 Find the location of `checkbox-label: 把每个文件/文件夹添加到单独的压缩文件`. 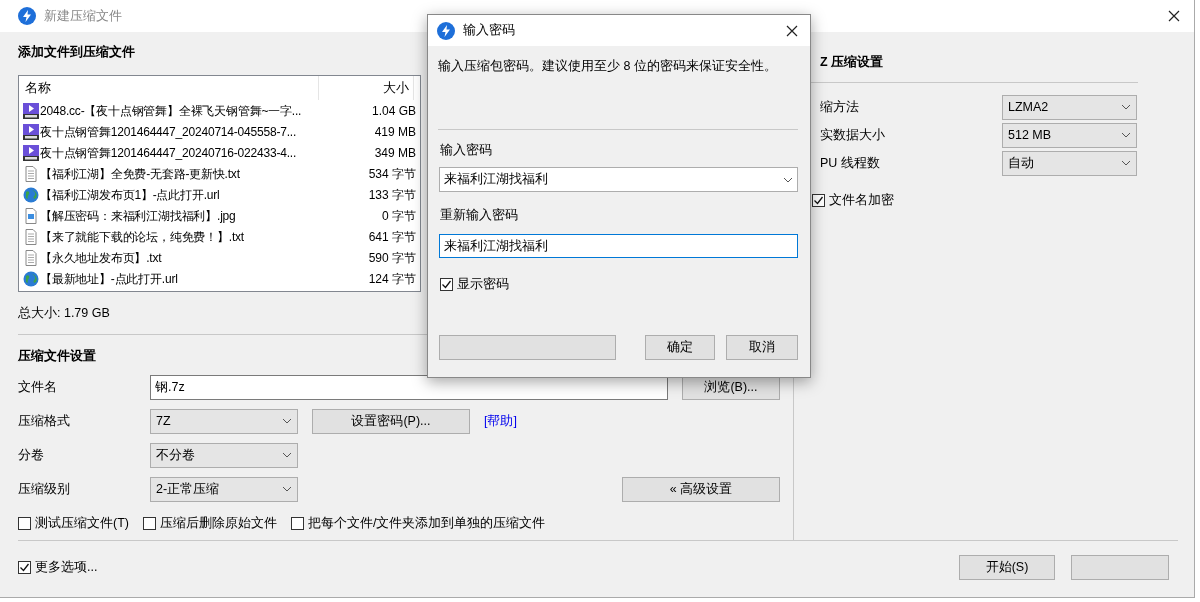

checkbox-label: 把每个文件/文件夹添加到单独的压缩文件 is located at coordinates (426, 523).